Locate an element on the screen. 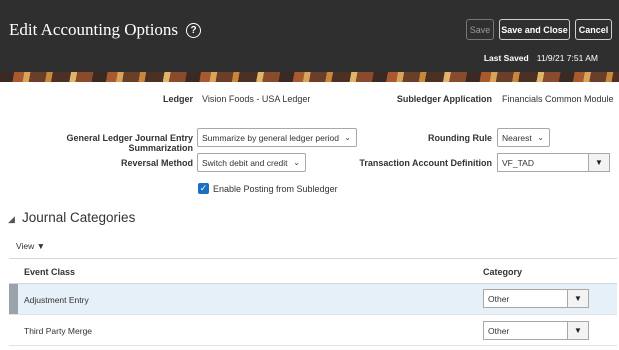 Image resolution: width=619 pixels, height=350 pixels. enable-posting-label: Enable Posting from Subledger is located at coordinates (275, 189).